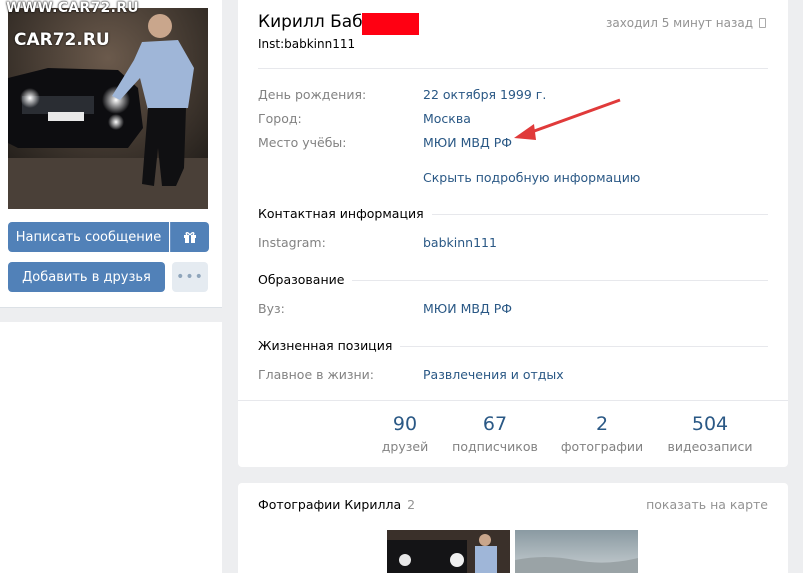 This screenshot has height=573, width=803. What do you see at coordinates (345, 213) in the screenshot?
I see `contacts-heading: Контактная информация` at bounding box center [345, 213].